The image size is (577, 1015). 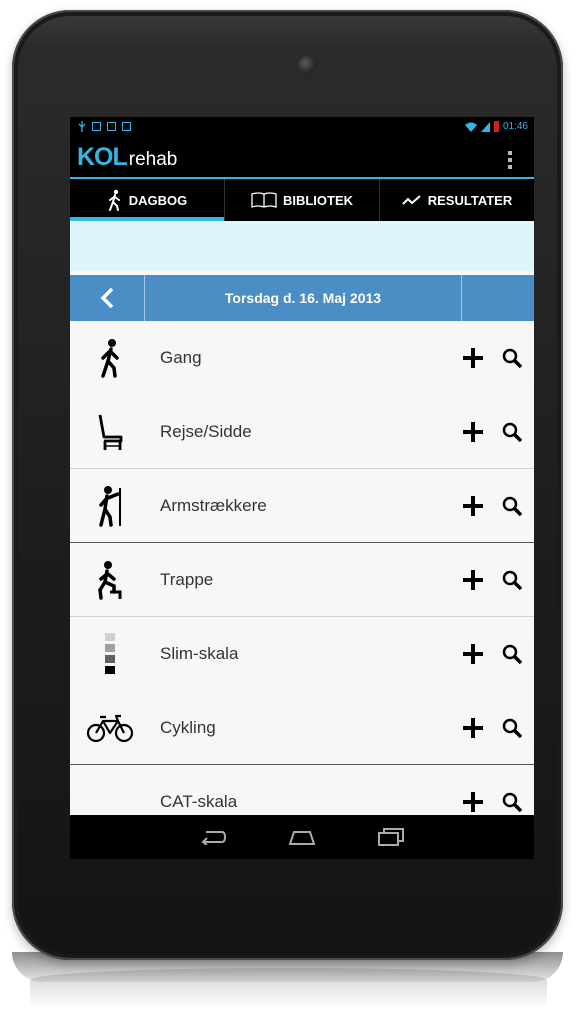 I want to click on home-icon, so click(x=302, y=837).